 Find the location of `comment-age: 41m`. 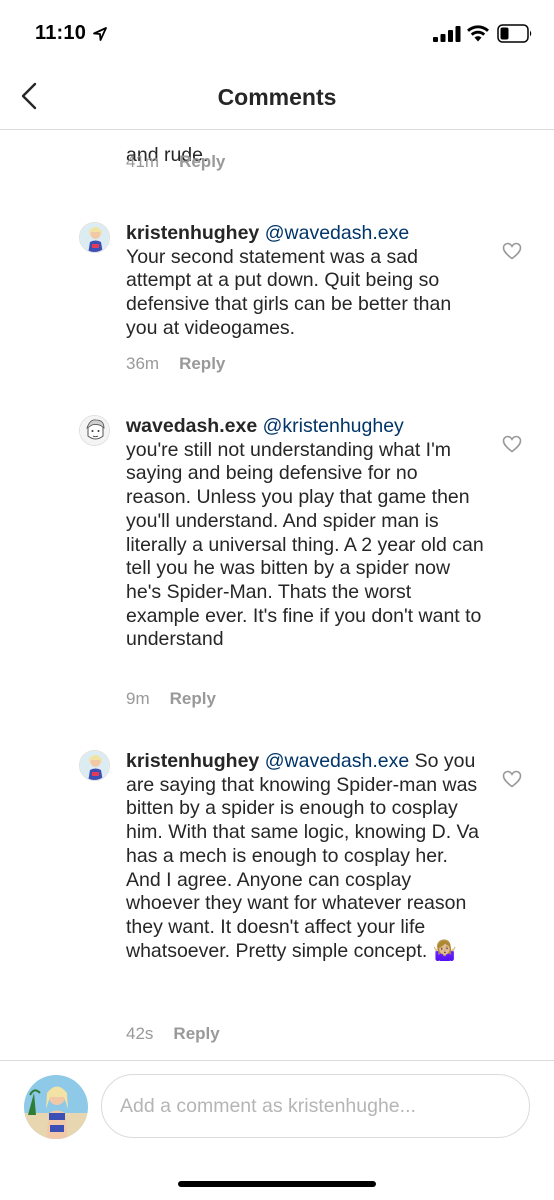

comment-age: 41m is located at coordinates (143, 161).